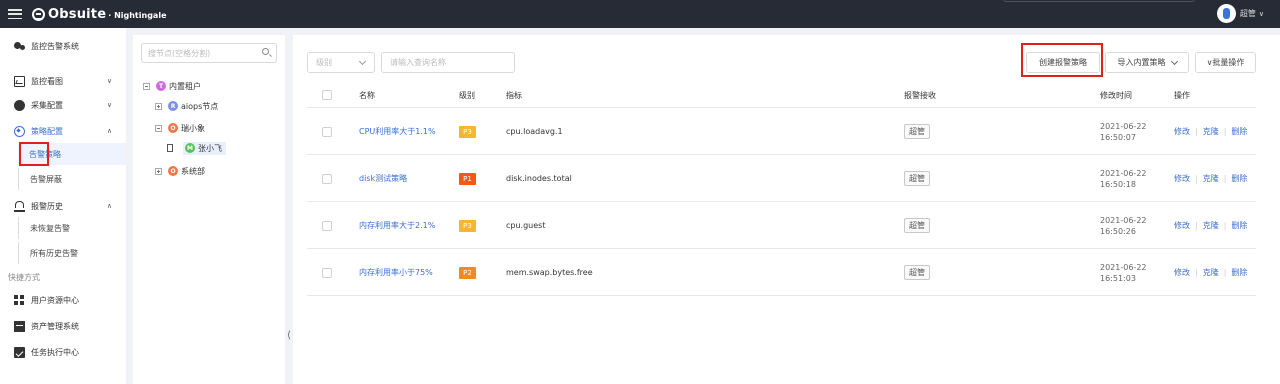 This screenshot has height=384, width=1280. I want to click on sidebar-item-history: 报警历史 ∧, so click(63, 206).